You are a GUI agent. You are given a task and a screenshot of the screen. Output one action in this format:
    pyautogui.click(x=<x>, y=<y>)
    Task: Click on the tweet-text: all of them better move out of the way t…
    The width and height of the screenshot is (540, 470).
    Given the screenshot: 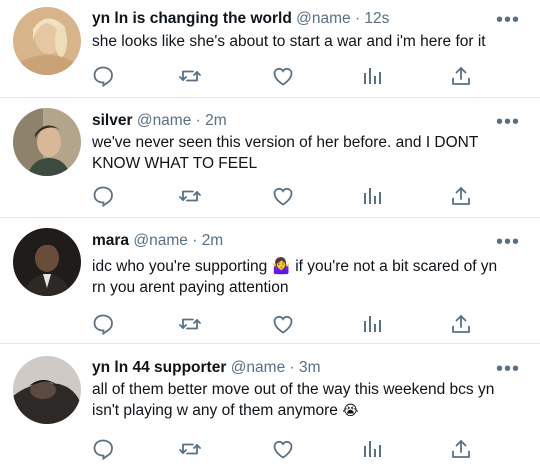 What is the action you would take?
    pyautogui.click(x=307, y=400)
    